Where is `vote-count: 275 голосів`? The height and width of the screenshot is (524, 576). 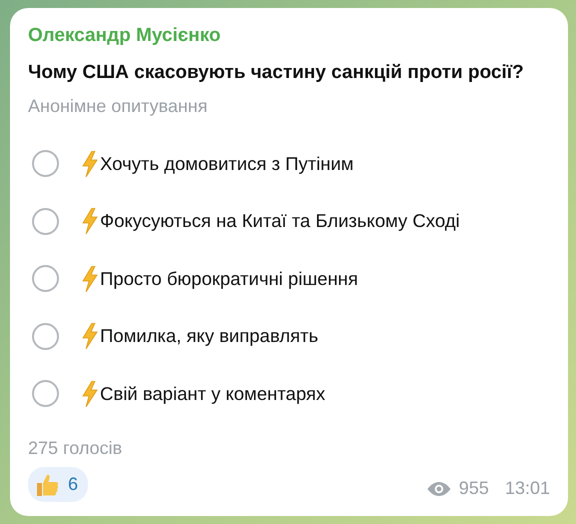
vote-count: 275 голосів is located at coordinates (76, 448).